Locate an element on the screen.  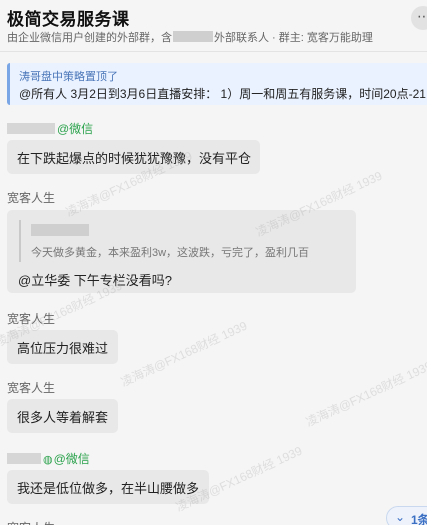
message-sender-partial: 宽客人生 is located at coordinates (37, 522).